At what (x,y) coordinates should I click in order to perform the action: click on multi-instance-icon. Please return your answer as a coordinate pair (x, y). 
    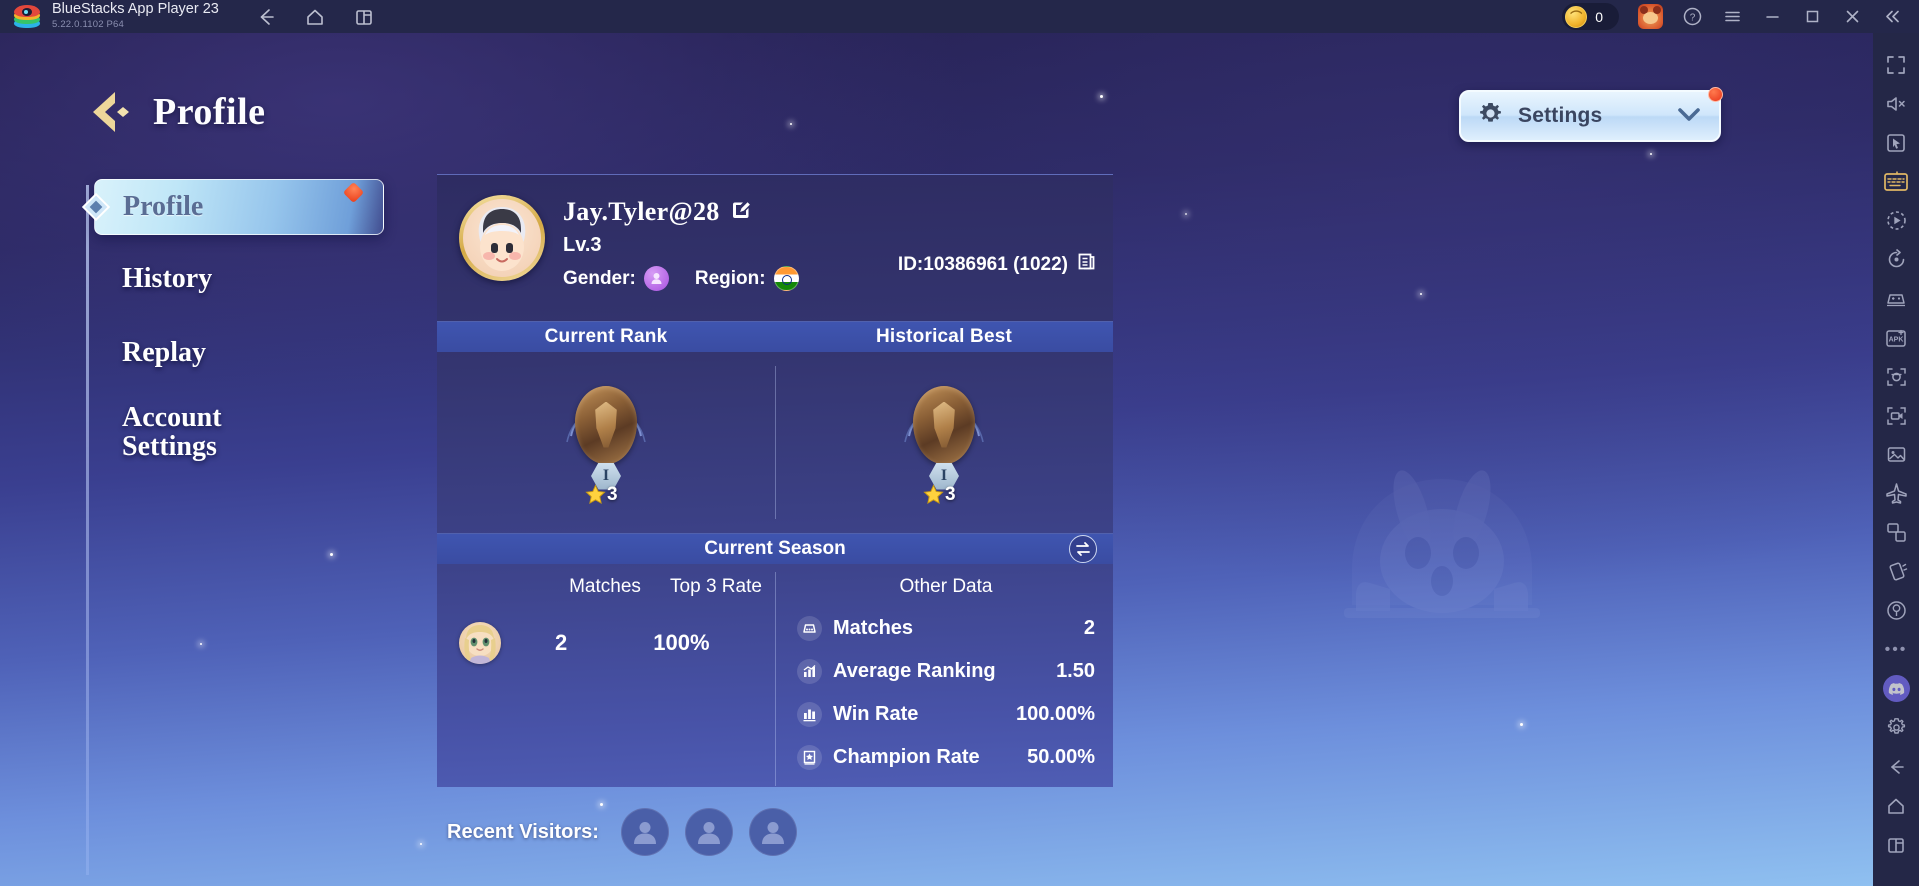
    Looking at the image, I should click on (364, 17).